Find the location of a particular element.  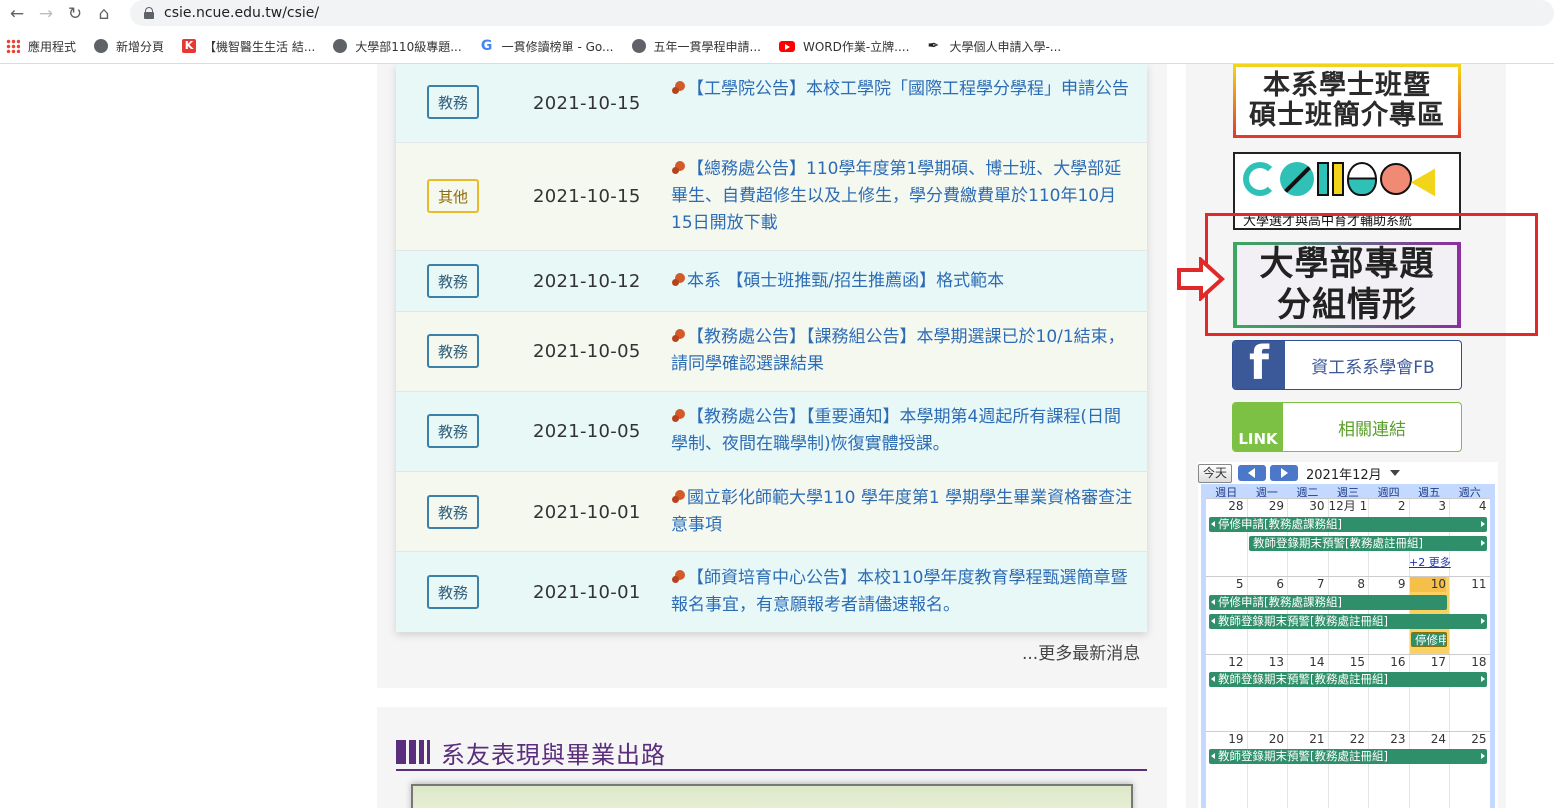

pen-icon: ✒ is located at coordinates (933, 46).